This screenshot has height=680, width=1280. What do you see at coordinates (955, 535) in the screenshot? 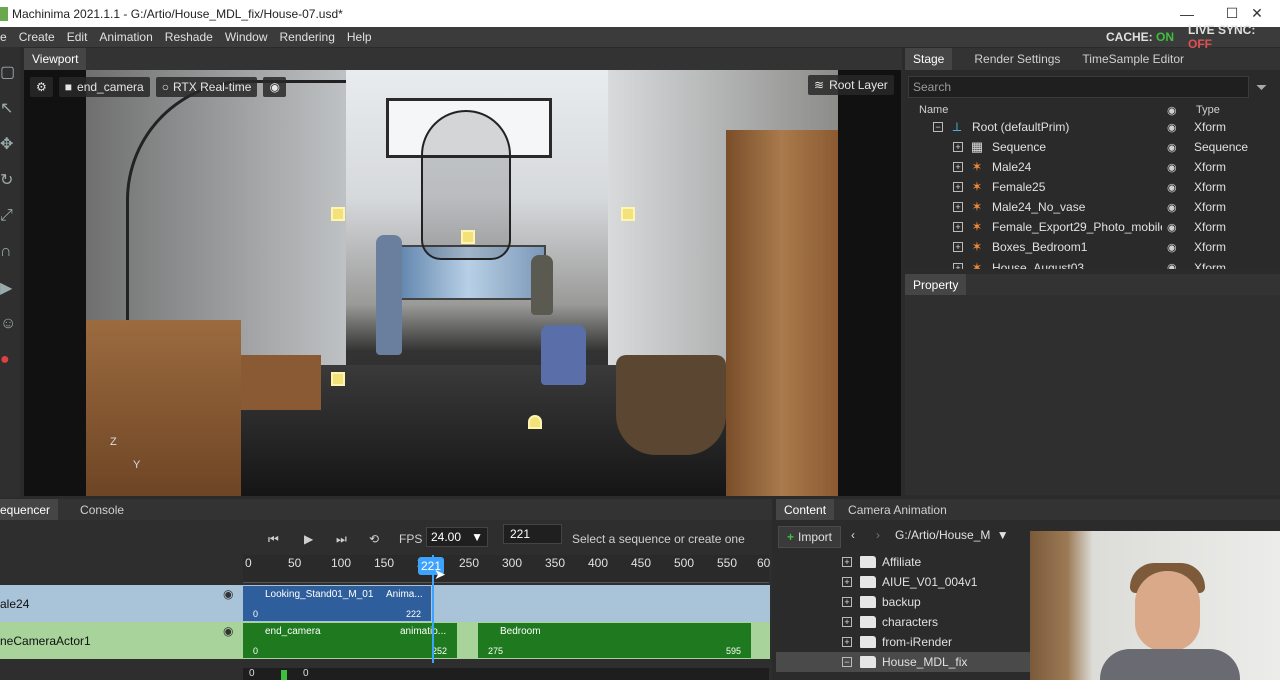
I see `content-path: G:/Artio/House_M ▼` at bounding box center [955, 535].